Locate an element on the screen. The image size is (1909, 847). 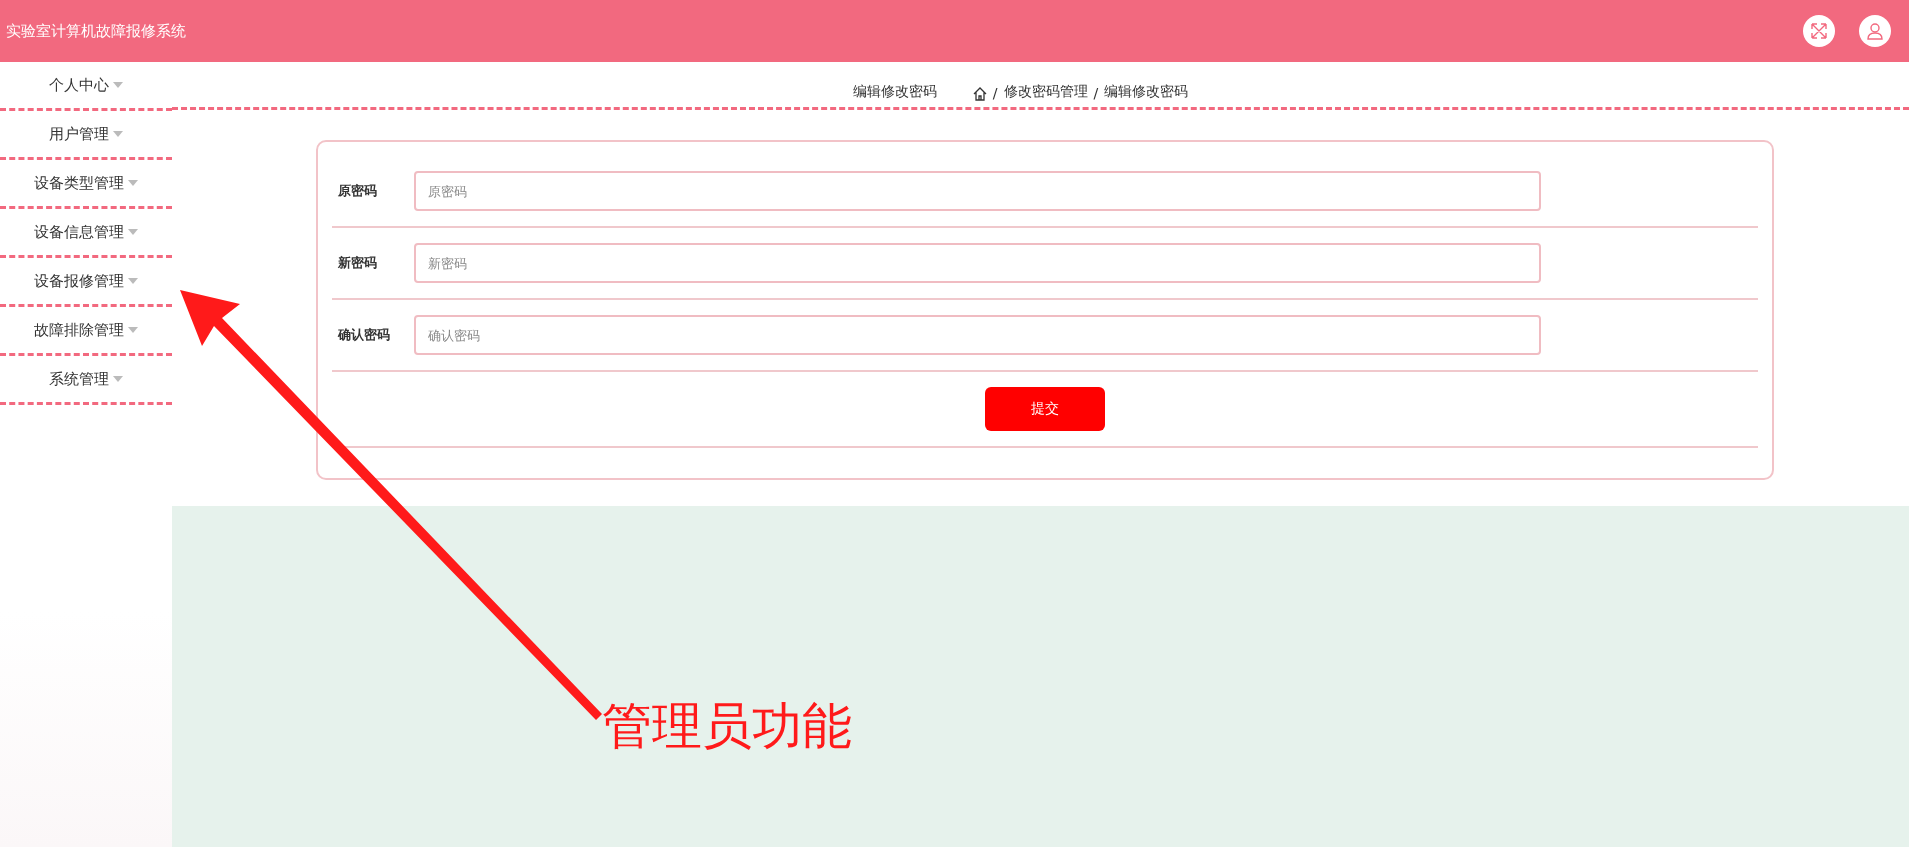
field-label: 确认密码 is located at coordinates (363, 335).